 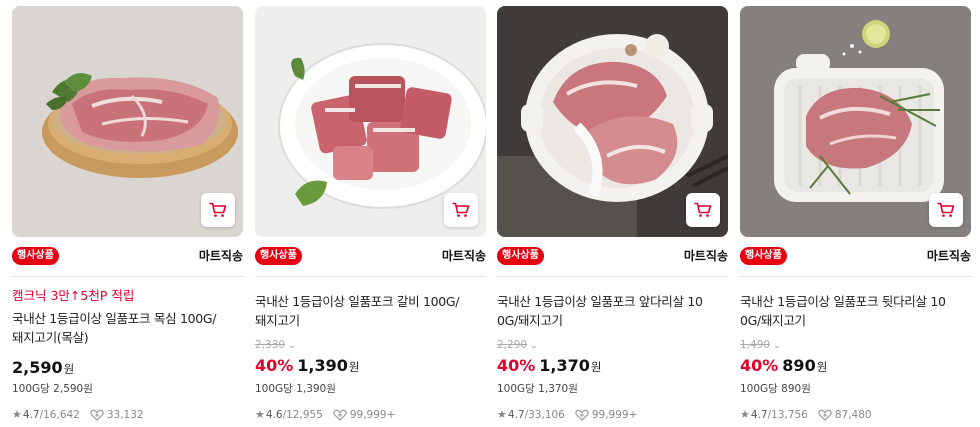 I want to click on original-price: 2,330 ⌄, so click(x=275, y=345).